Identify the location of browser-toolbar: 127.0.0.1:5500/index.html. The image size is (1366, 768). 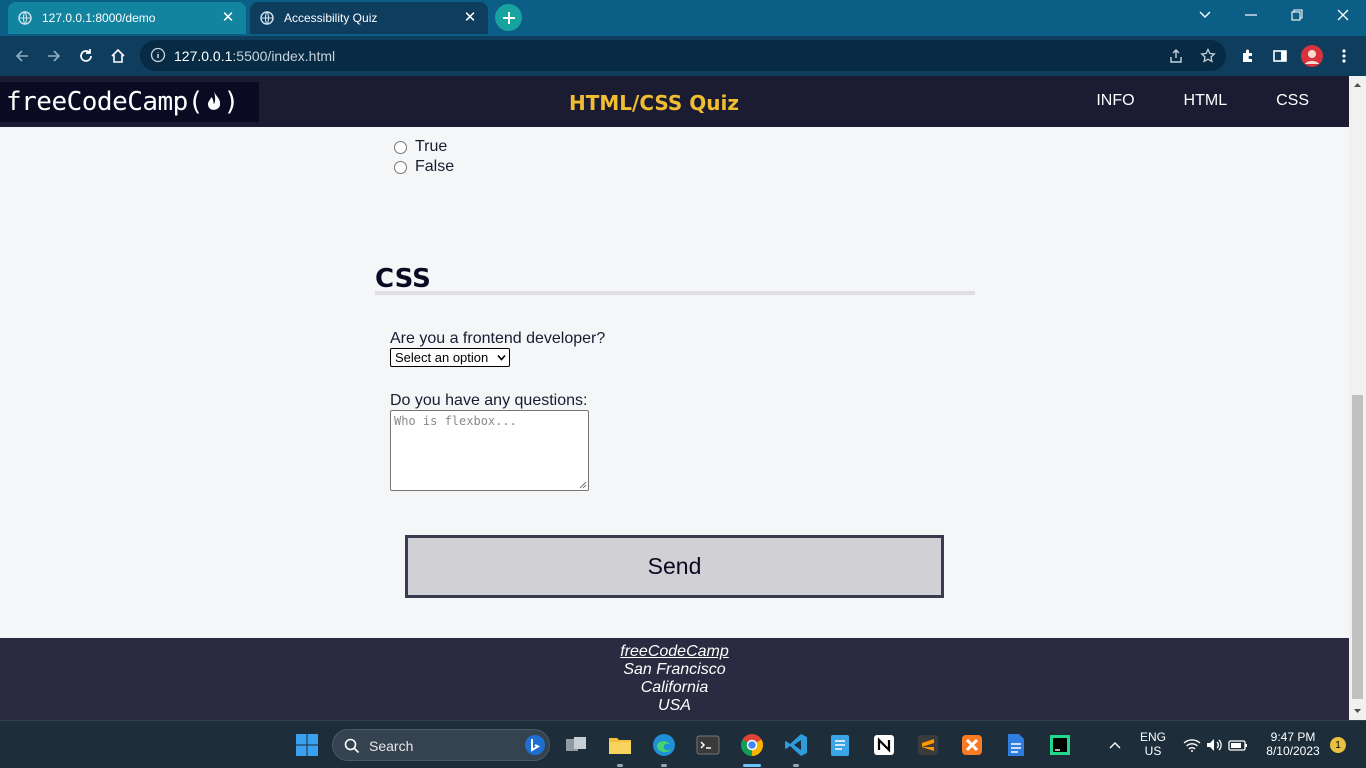
(683, 56).